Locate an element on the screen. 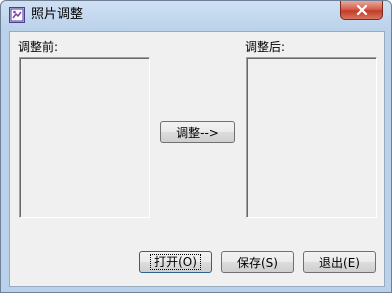 Image resolution: width=392 pixels, height=293 pixels. open-button: 打开(O) is located at coordinates (175, 262).